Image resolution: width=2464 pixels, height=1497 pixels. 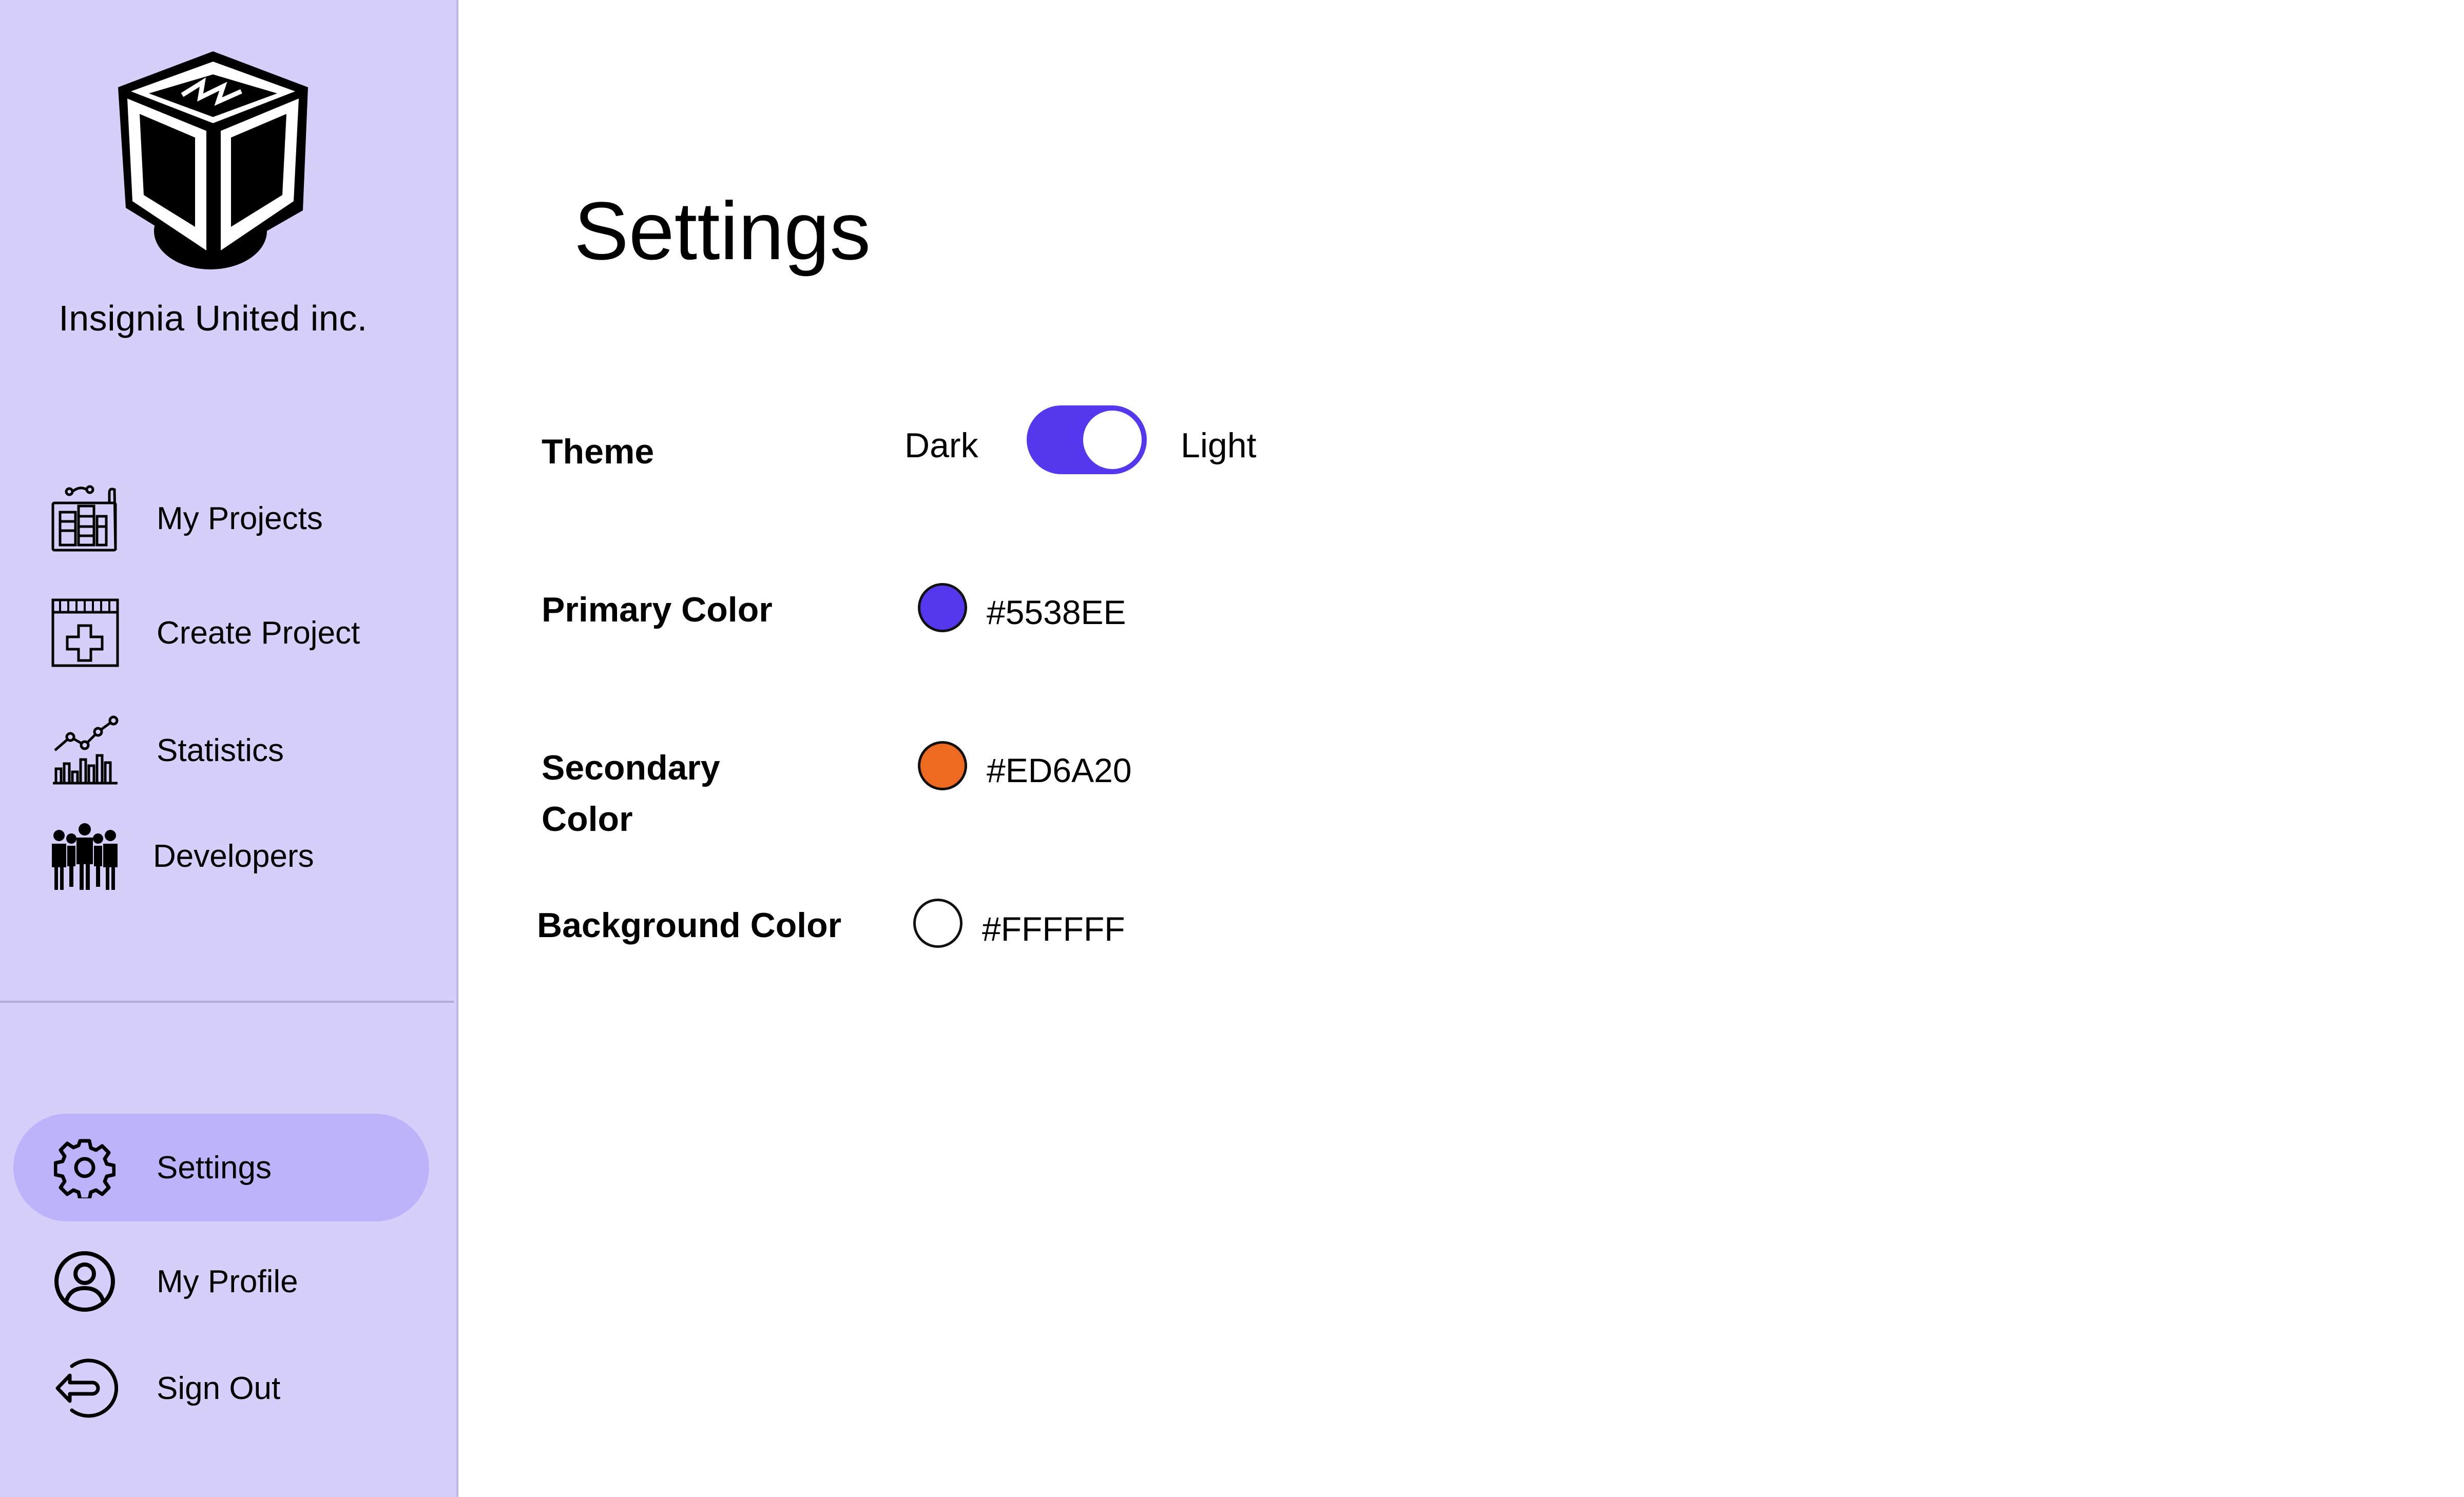 What do you see at coordinates (631, 793) in the screenshot?
I see `secondary-color-label: Secondary Color` at bounding box center [631, 793].